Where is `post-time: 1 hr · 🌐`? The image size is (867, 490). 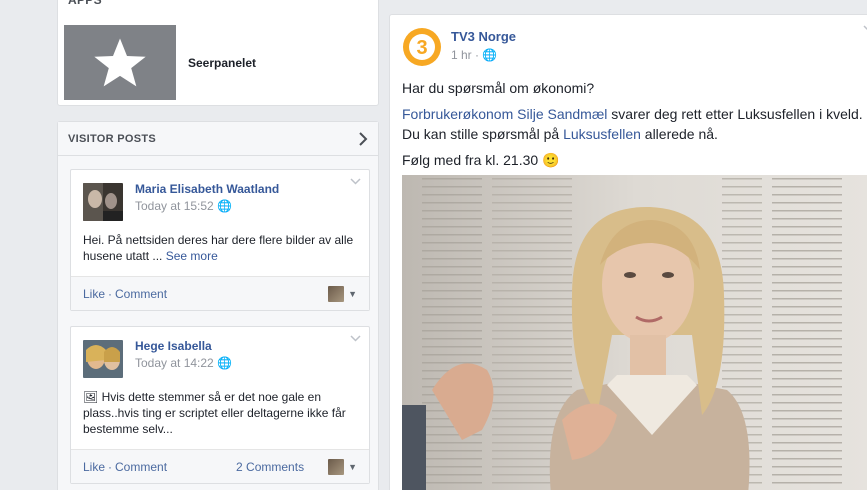
post-time: 1 hr · 🌐 is located at coordinates (474, 55).